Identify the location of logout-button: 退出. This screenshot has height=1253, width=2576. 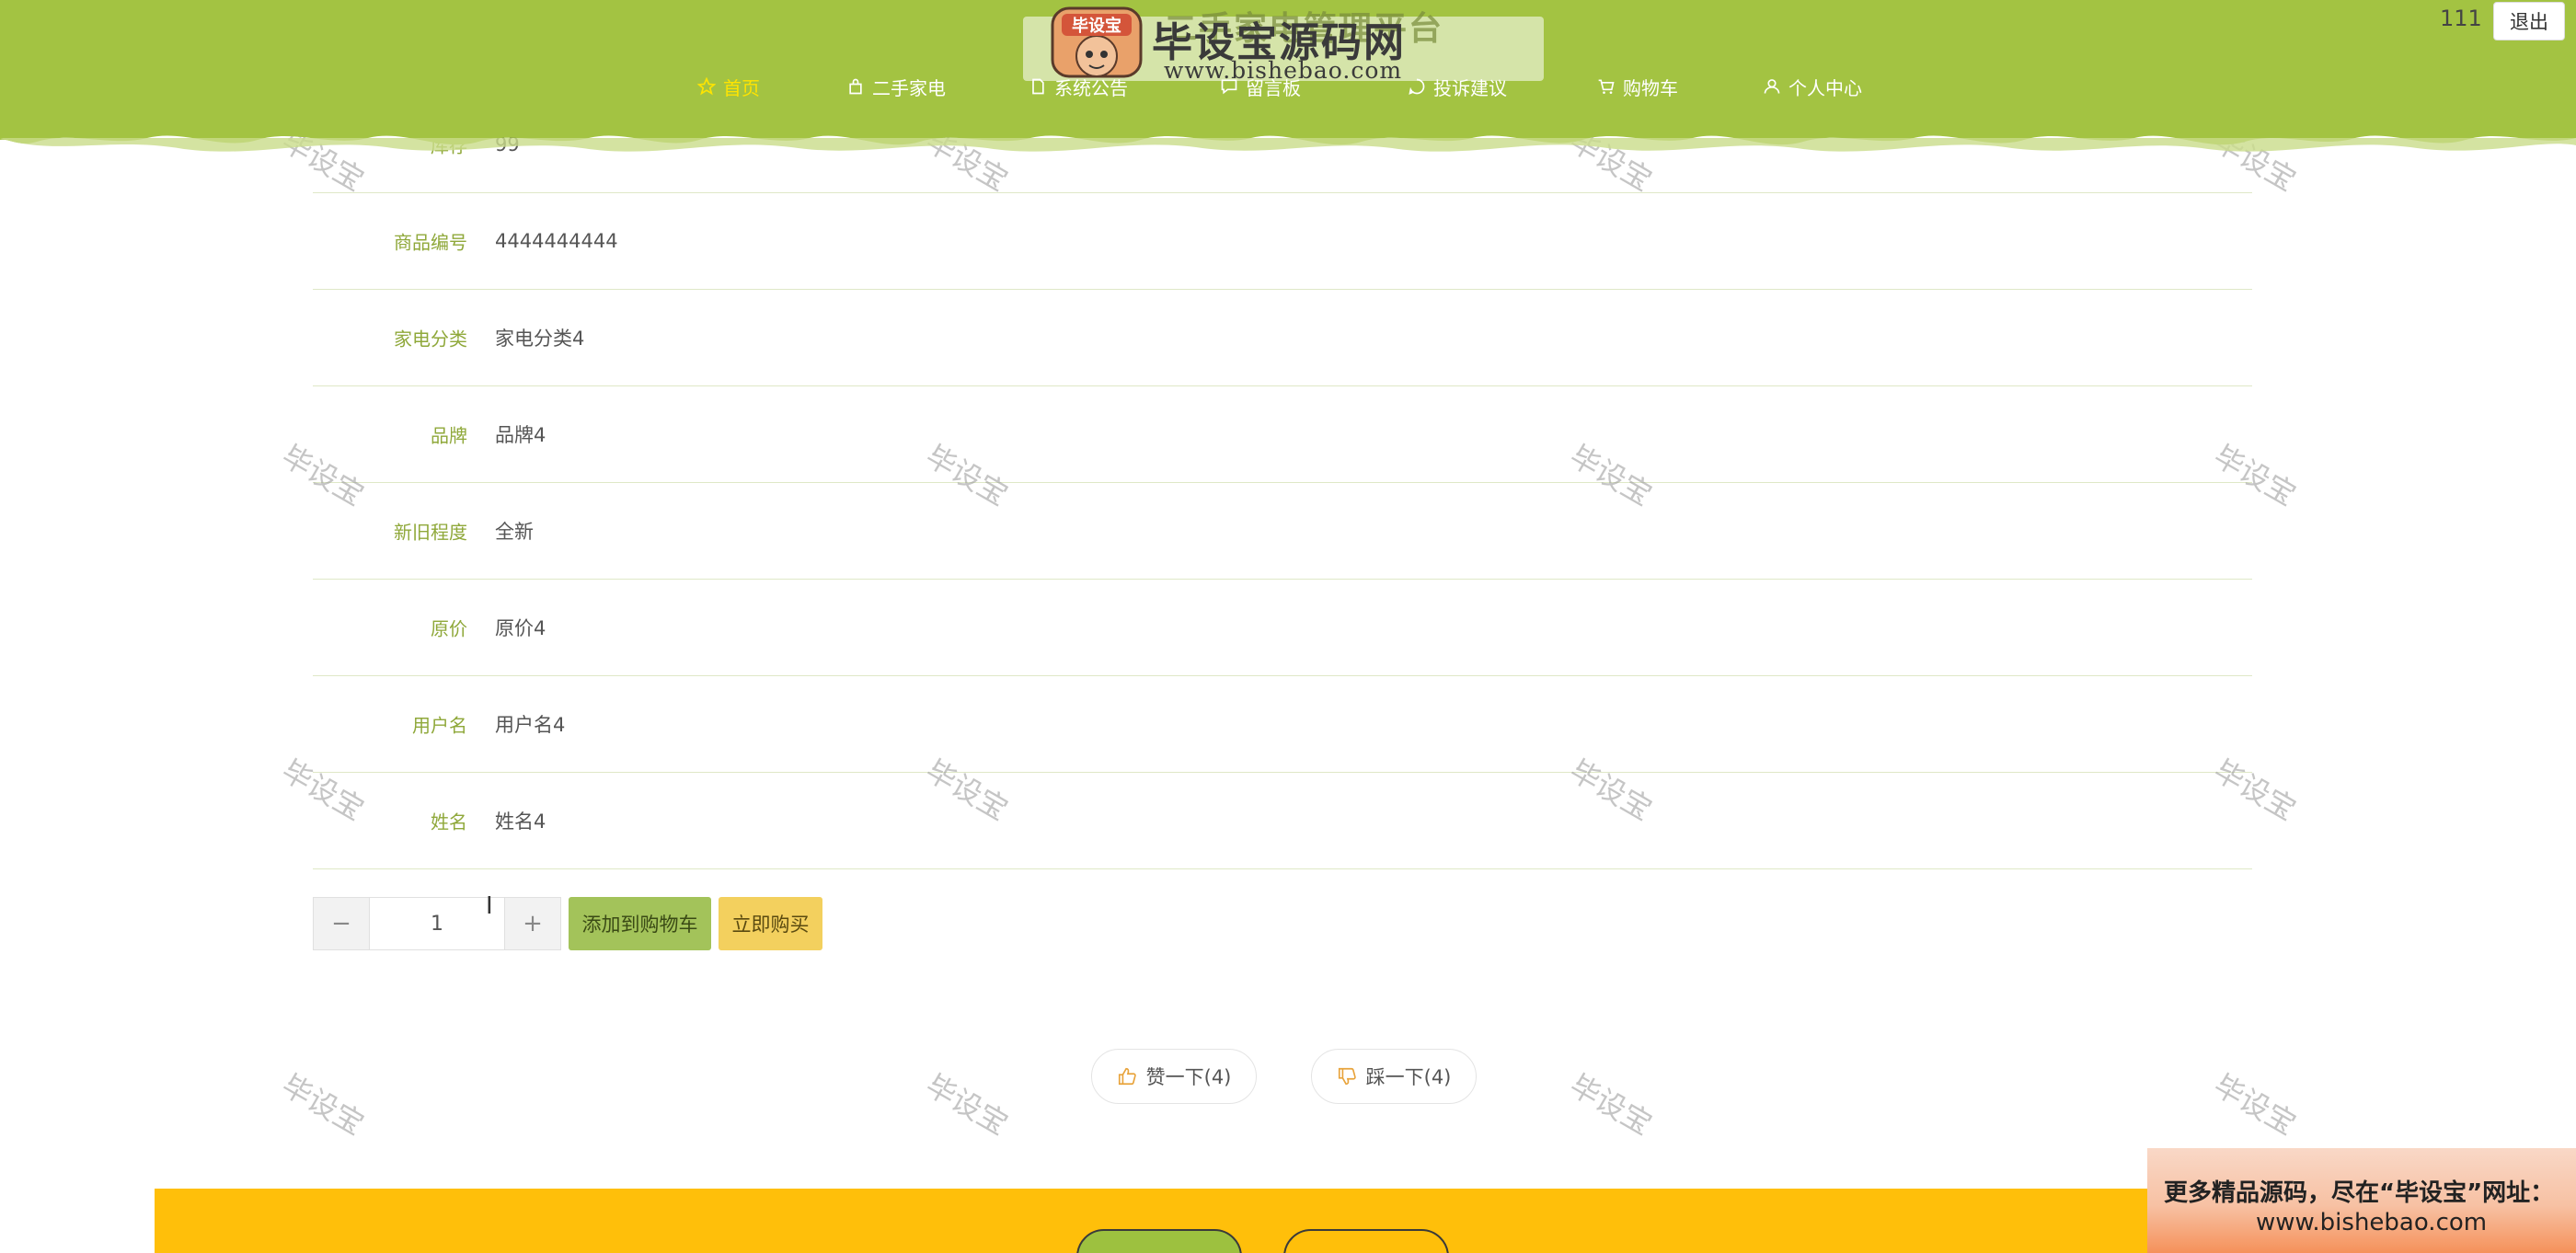
(2529, 21).